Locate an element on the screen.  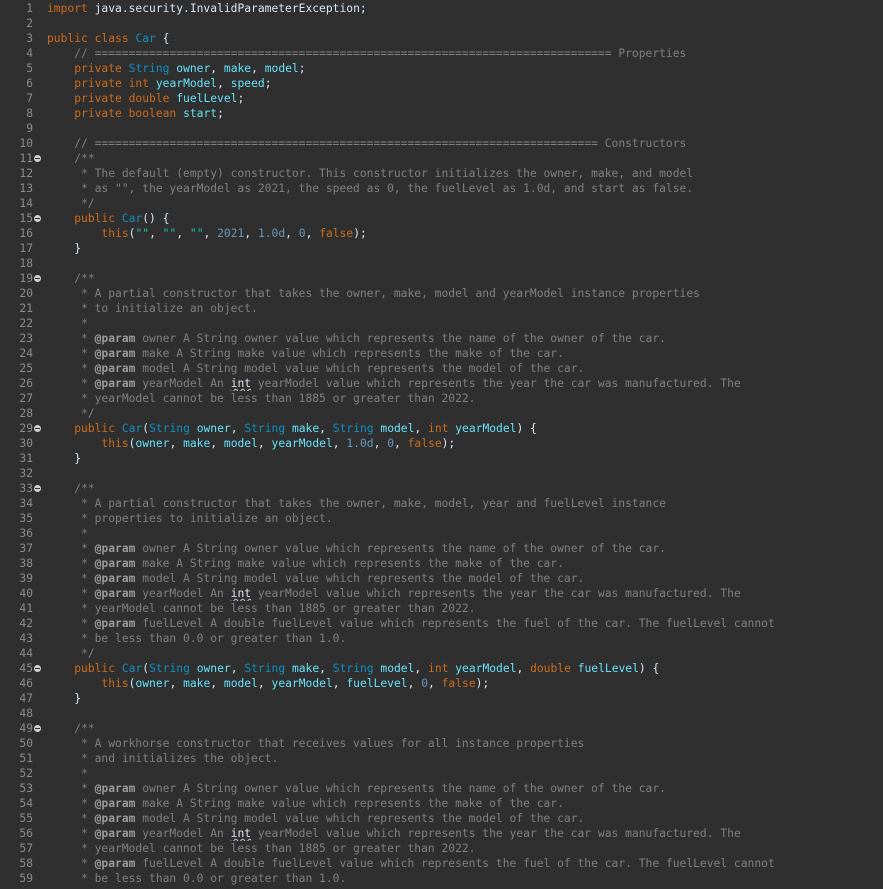
code-line: 21 * to initialize an object. is located at coordinates (441, 308).